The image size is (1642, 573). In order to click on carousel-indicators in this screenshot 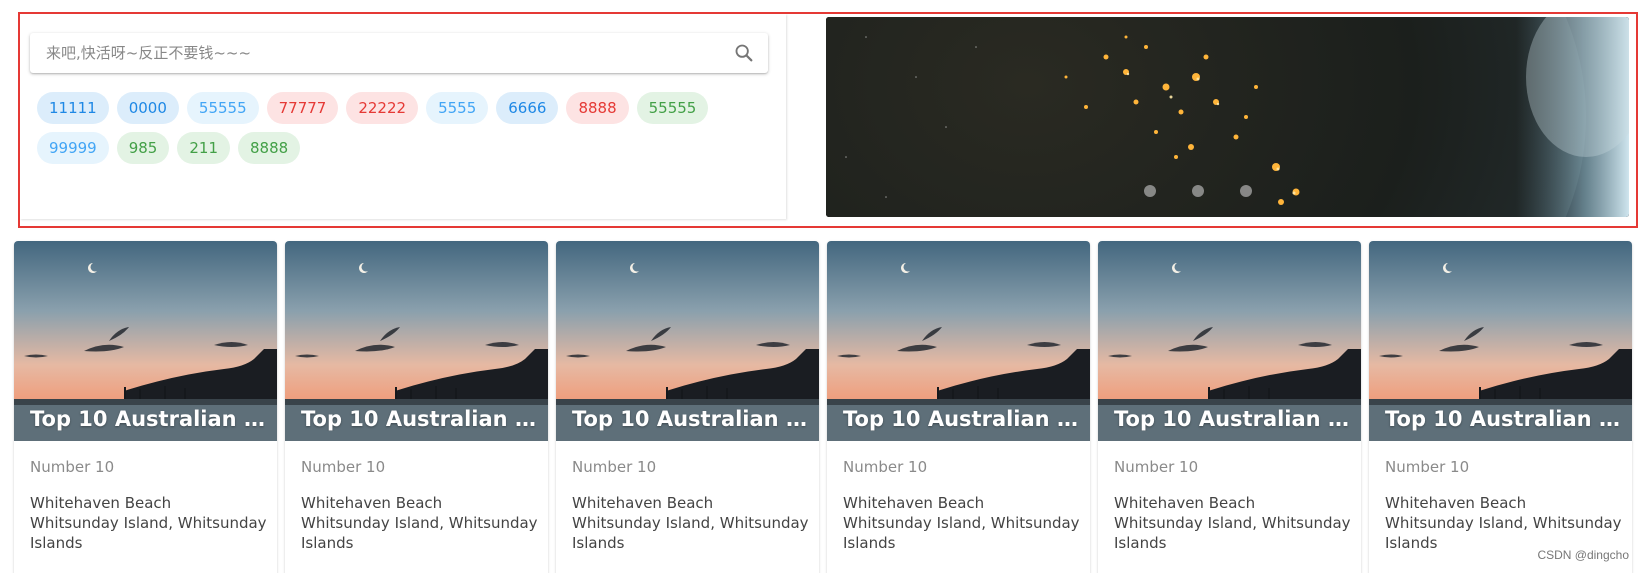, I will do `click(1198, 191)`.